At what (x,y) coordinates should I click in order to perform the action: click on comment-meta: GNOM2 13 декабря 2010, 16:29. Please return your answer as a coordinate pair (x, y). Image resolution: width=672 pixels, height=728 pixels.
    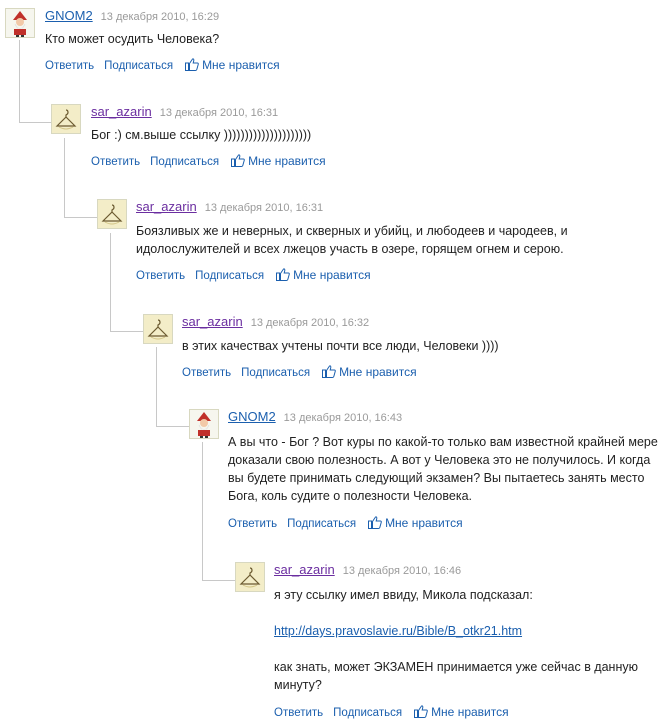
    Looking at the image, I should click on (356, 16).